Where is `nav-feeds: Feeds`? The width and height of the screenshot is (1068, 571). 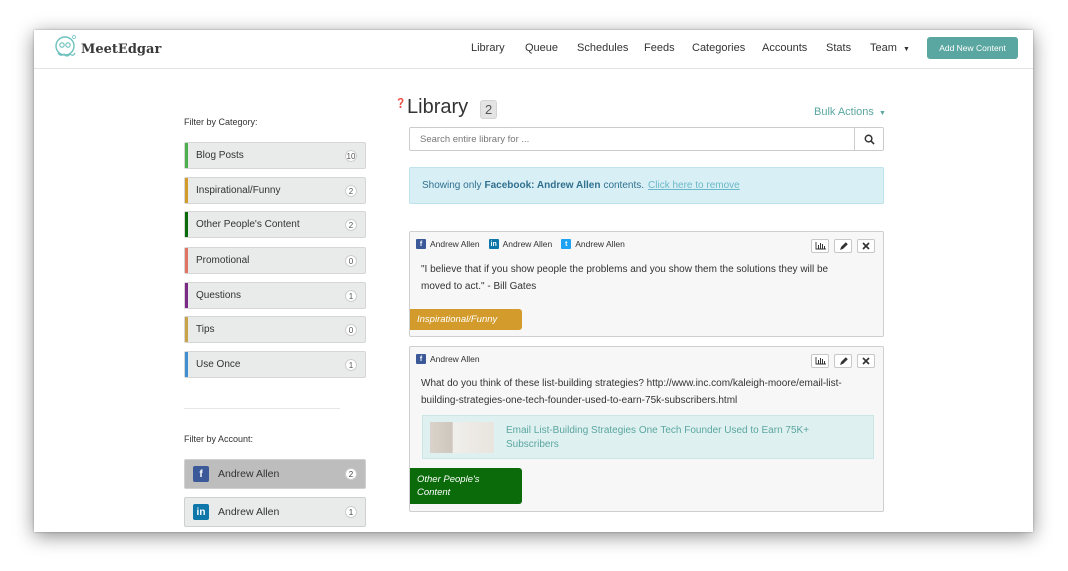
nav-feeds: Feeds is located at coordinates (659, 48).